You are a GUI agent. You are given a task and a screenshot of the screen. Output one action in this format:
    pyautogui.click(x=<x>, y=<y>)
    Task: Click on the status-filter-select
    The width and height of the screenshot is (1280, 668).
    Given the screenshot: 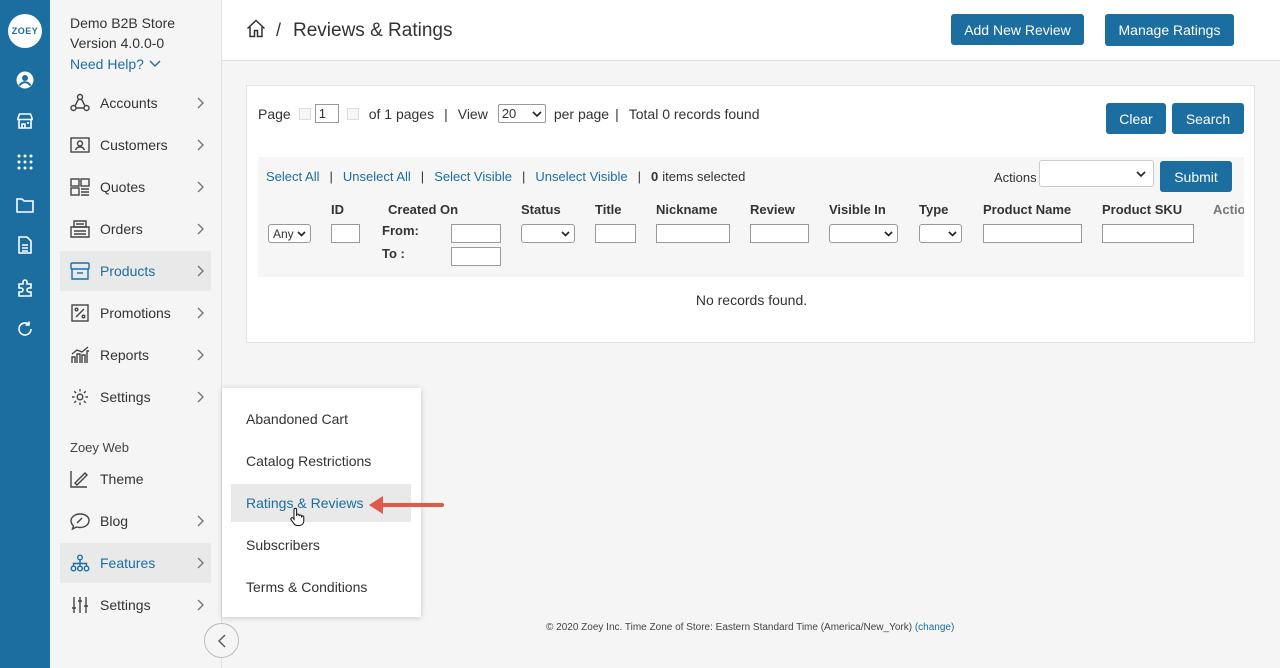 What is the action you would take?
    pyautogui.click(x=548, y=233)
    